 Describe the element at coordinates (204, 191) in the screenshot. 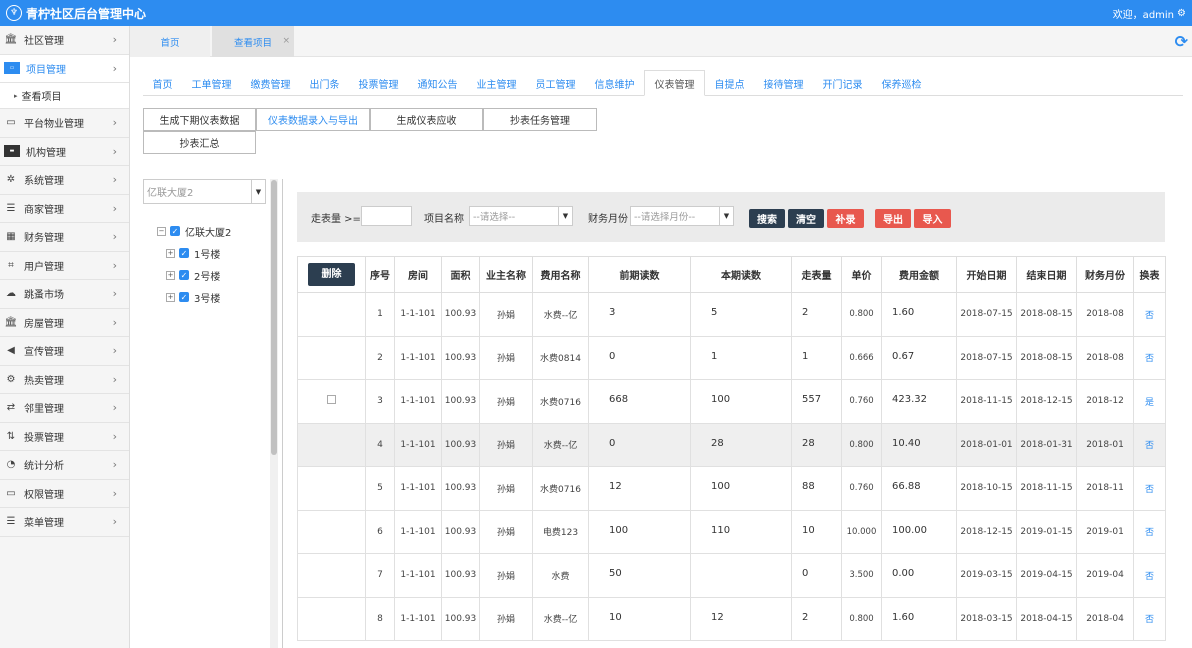

I see `building-select: 亿联大厦2 ▼` at that location.